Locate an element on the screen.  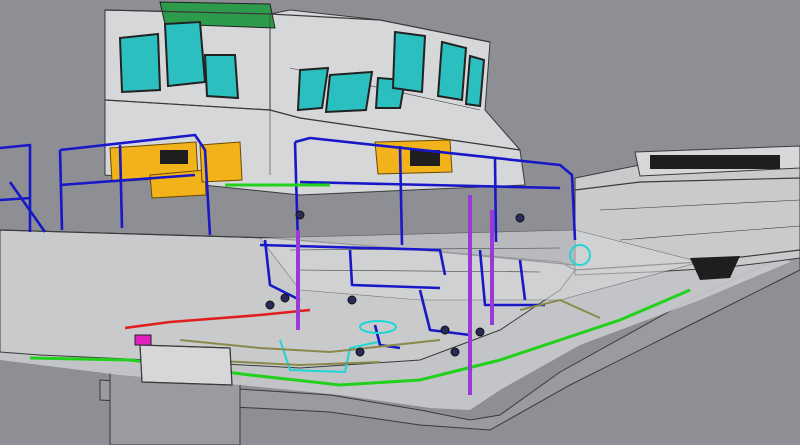
transom-equipment is located at coordinates (186, 365).